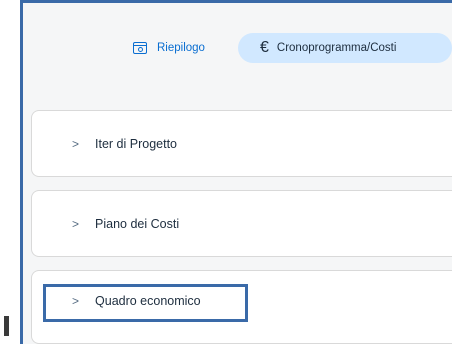 The image size is (452, 344). What do you see at coordinates (136, 143) in the screenshot?
I see `section-title: Iter di Progetto` at bounding box center [136, 143].